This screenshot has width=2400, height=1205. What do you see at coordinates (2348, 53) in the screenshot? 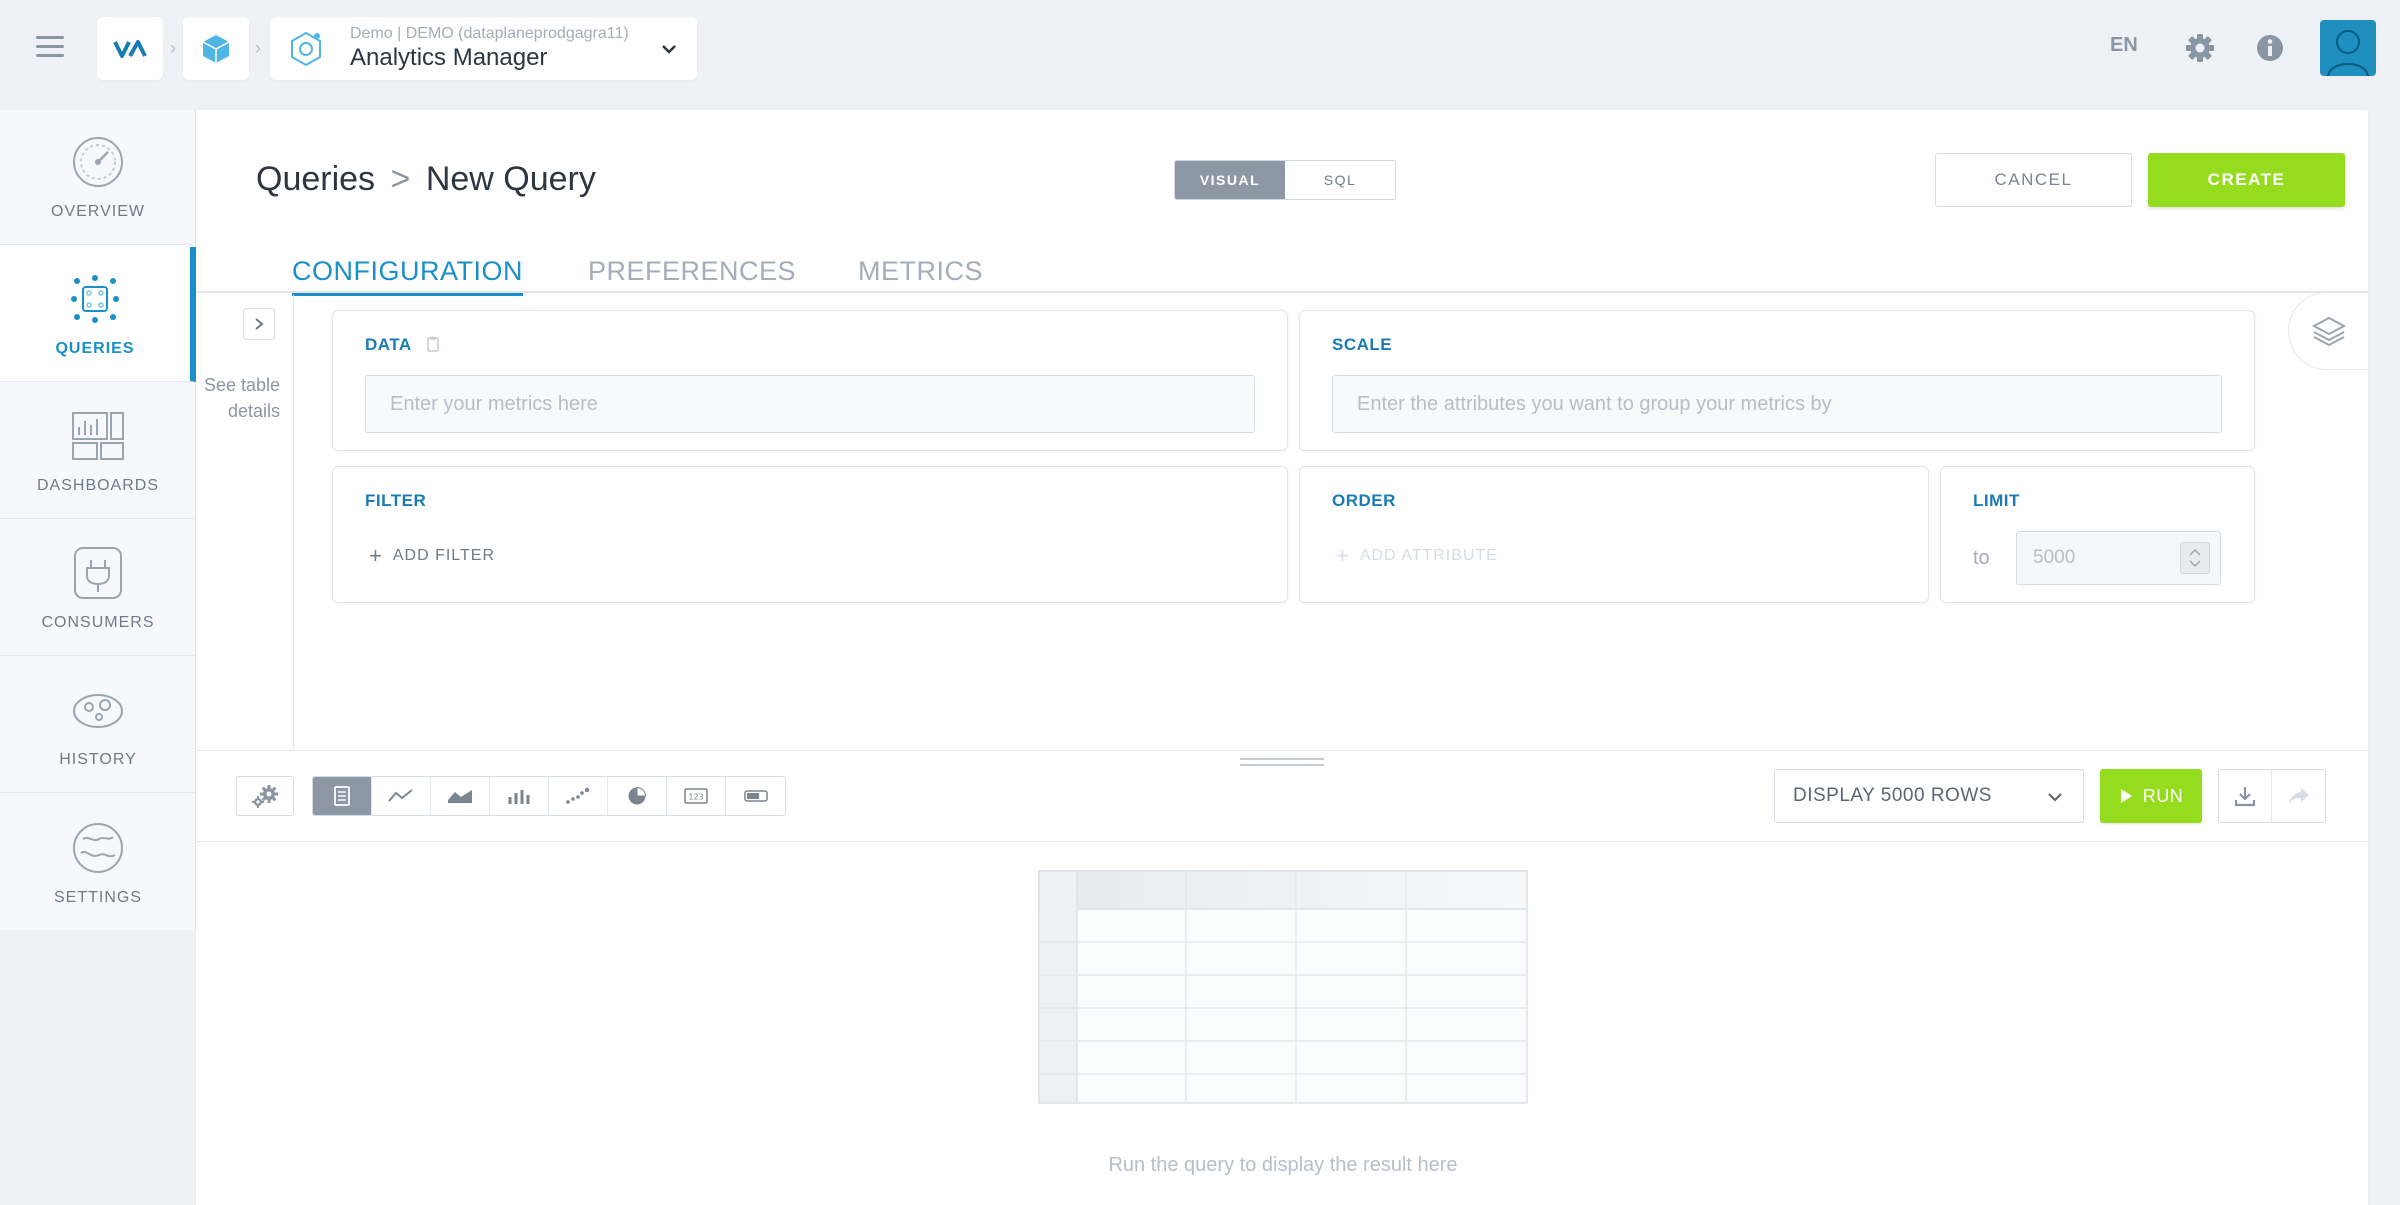
I see `user-icon` at bounding box center [2348, 53].